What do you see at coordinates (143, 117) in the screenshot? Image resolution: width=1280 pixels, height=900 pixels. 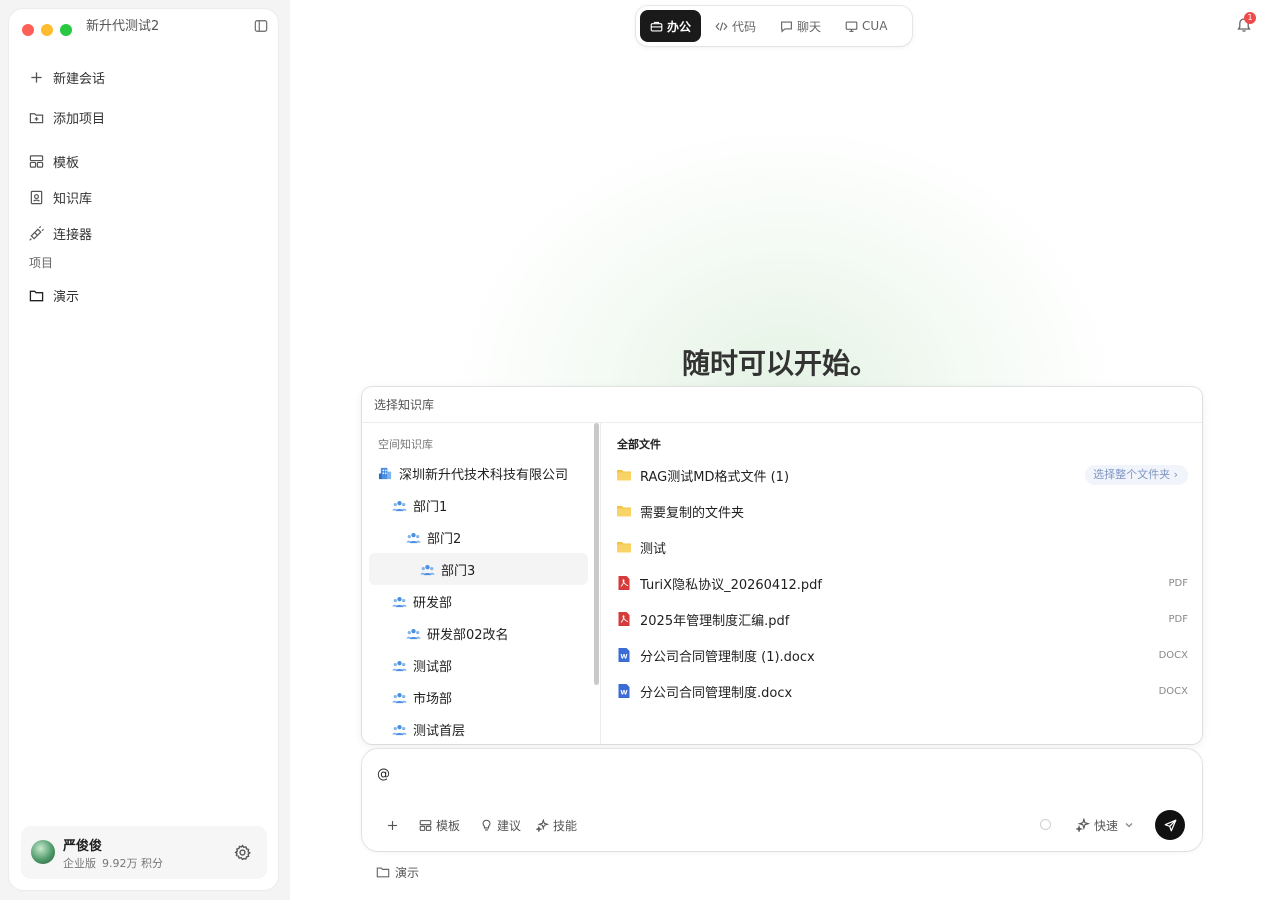 I see `sidebar-item-add-project: 添加项目` at bounding box center [143, 117].